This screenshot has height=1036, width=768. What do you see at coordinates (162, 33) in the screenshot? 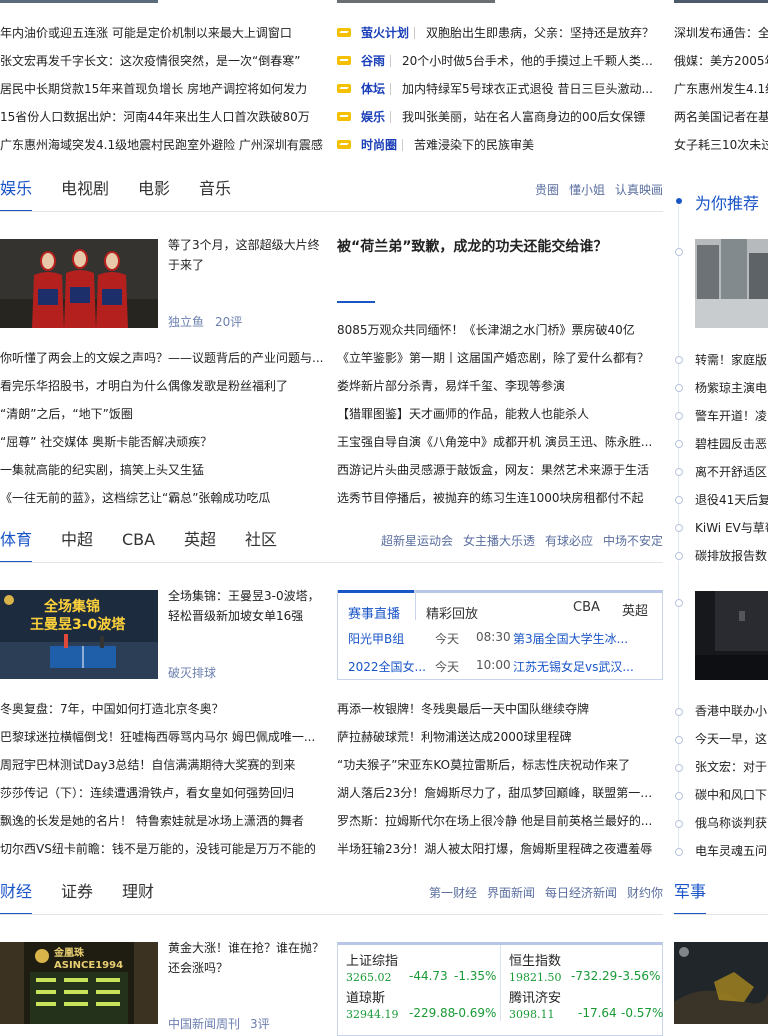
I see `news-item: 年内油价或迎五连涨 可能是定价机制以来最大上调窗口` at bounding box center [162, 33].